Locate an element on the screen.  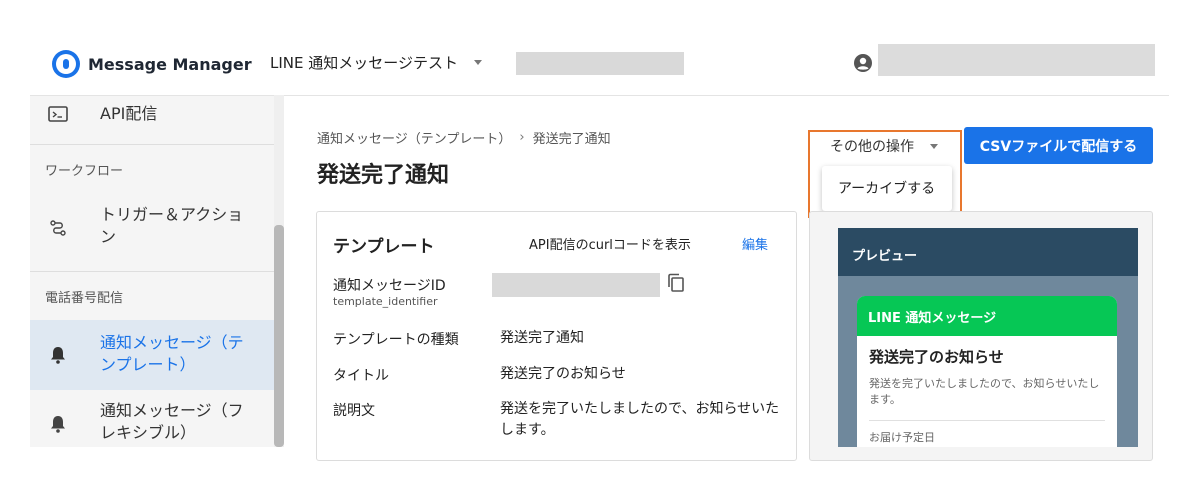
breadcrumb: 通知メッセージ（テンプレート） › 発送完了通知 is located at coordinates (464, 137).